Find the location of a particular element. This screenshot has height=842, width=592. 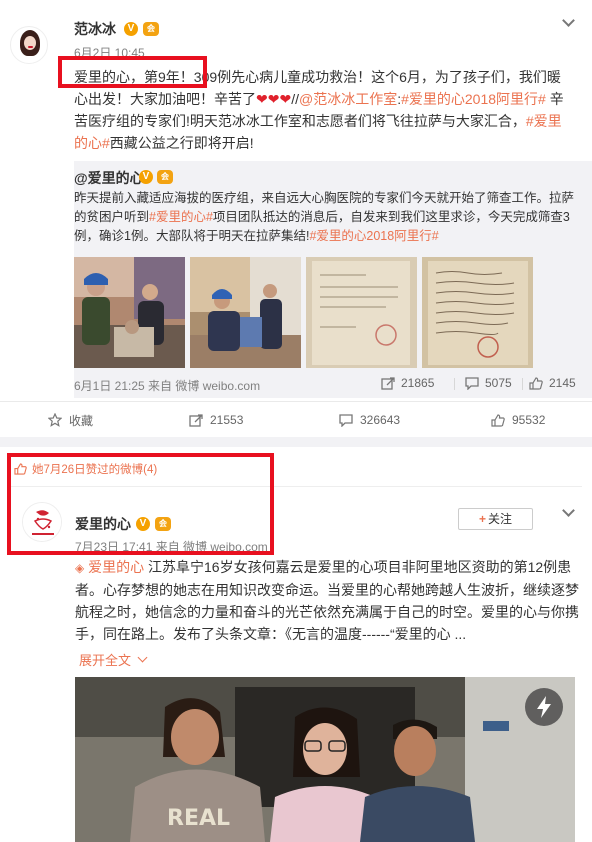

share-count: 21553 is located at coordinates (227, 420).